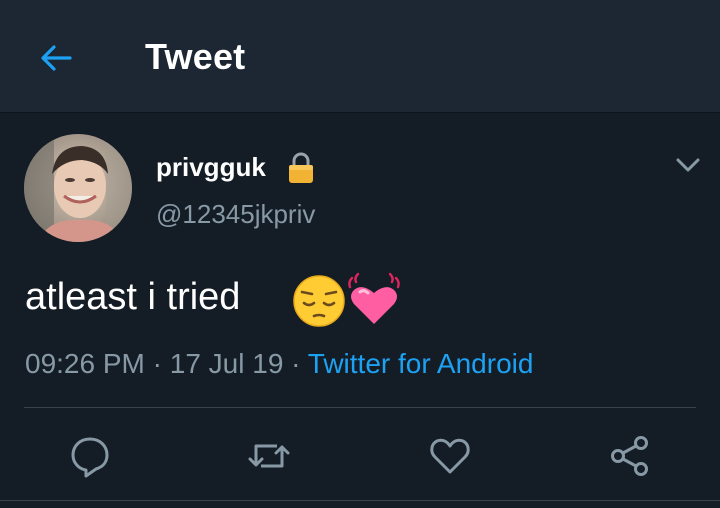  Describe the element at coordinates (56, 58) in the screenshot. I see `arrow-left-icon` at that location.